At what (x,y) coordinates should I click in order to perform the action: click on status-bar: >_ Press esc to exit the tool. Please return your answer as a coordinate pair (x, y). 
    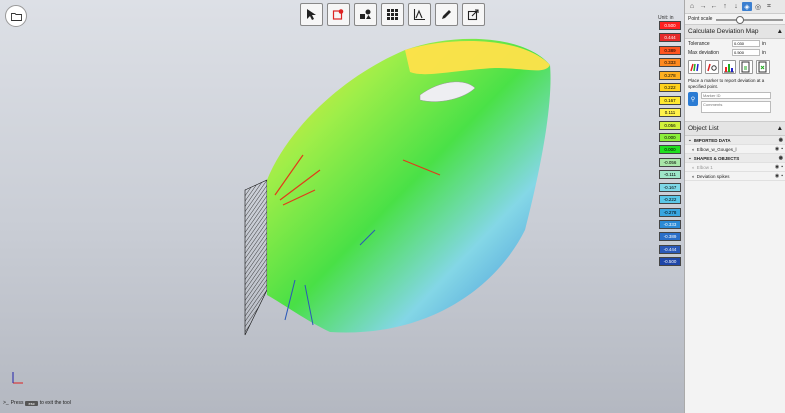
    Looking at the image, I should click on (37, 403).